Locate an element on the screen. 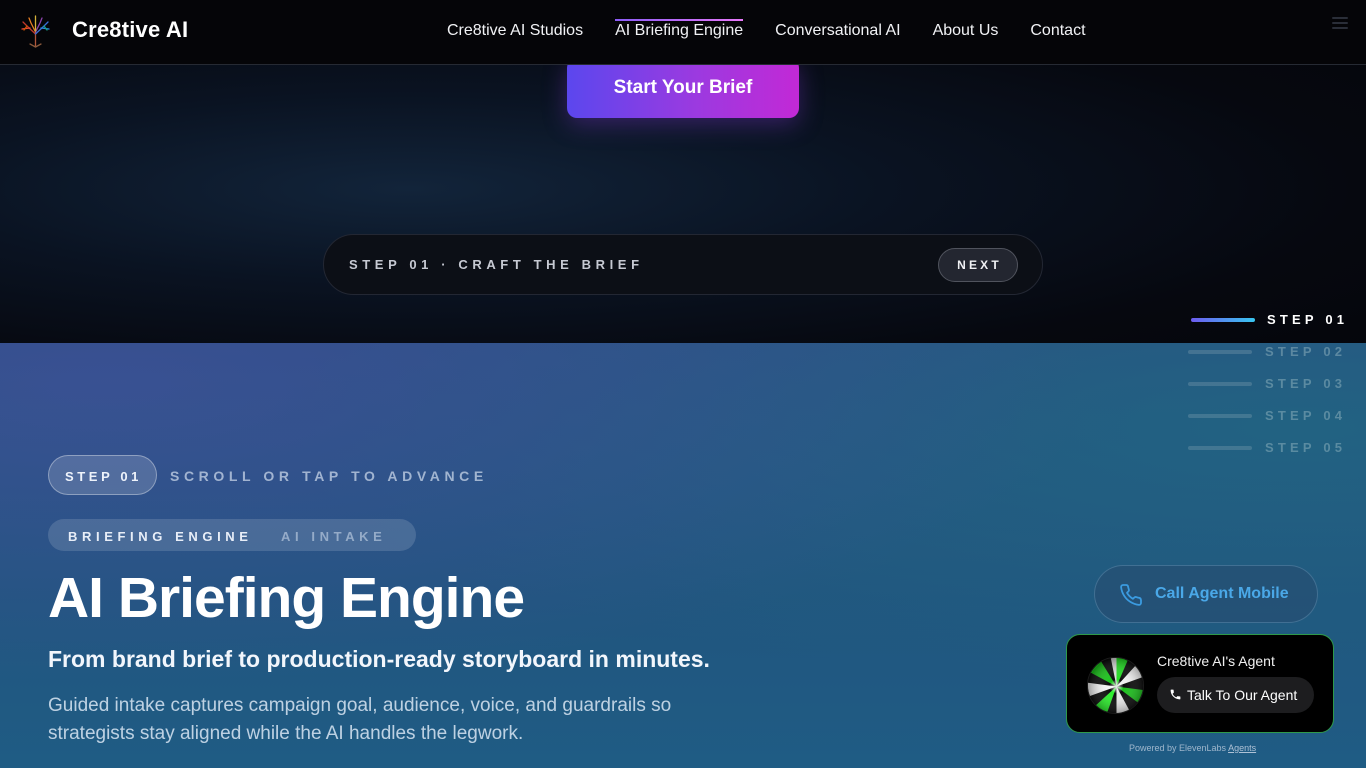 This screenshot has height=768, width=1366. step-bar-label: STEP 01 · CRAFT THE BRIEF is located at coordinates (496, 264).